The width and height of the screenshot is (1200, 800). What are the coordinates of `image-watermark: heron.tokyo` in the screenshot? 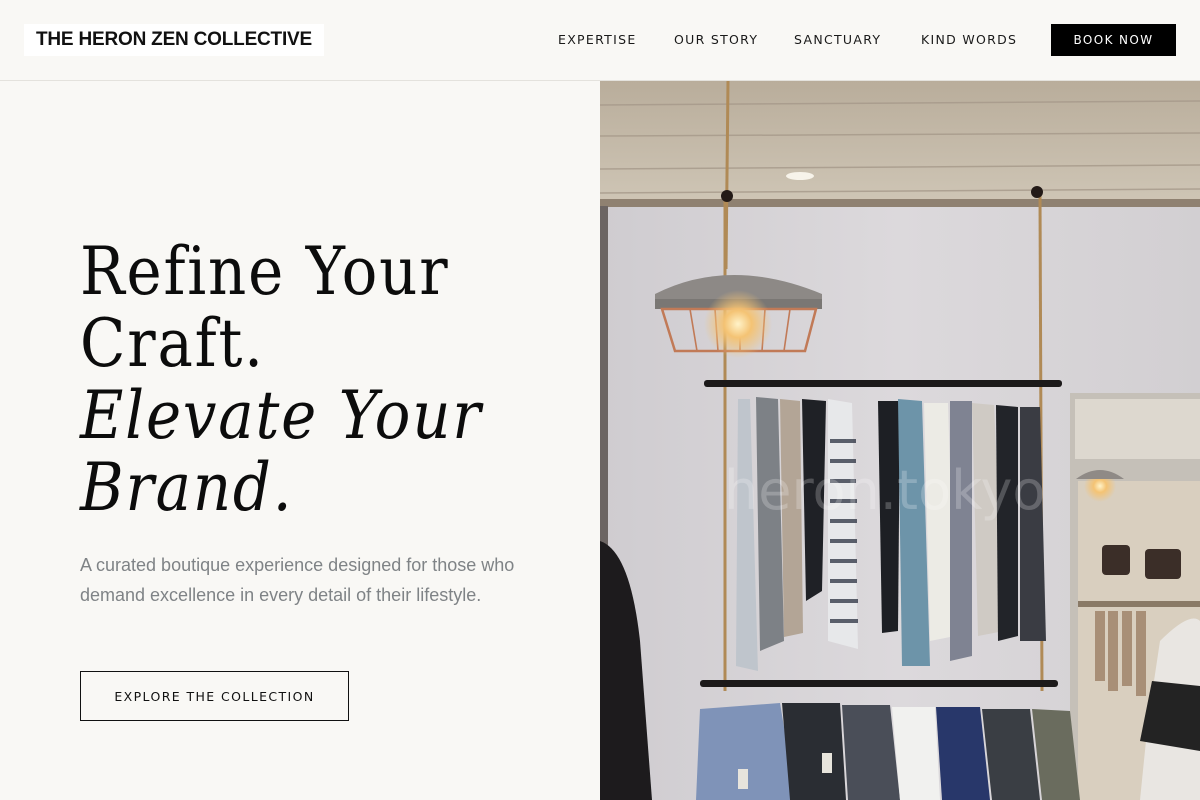 It's located at (884, 490).